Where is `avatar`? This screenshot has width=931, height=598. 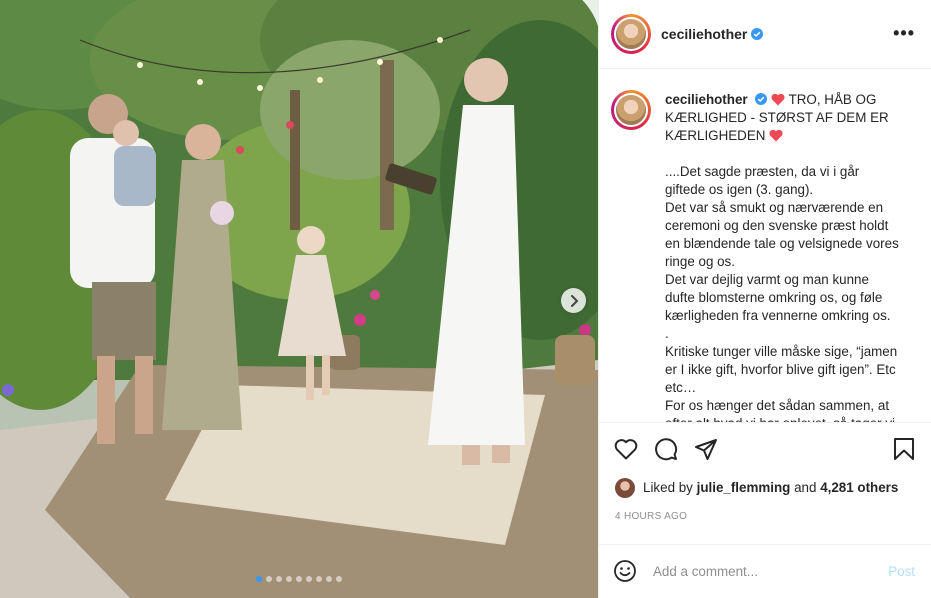 avatar is located at coordinates (631, 33).